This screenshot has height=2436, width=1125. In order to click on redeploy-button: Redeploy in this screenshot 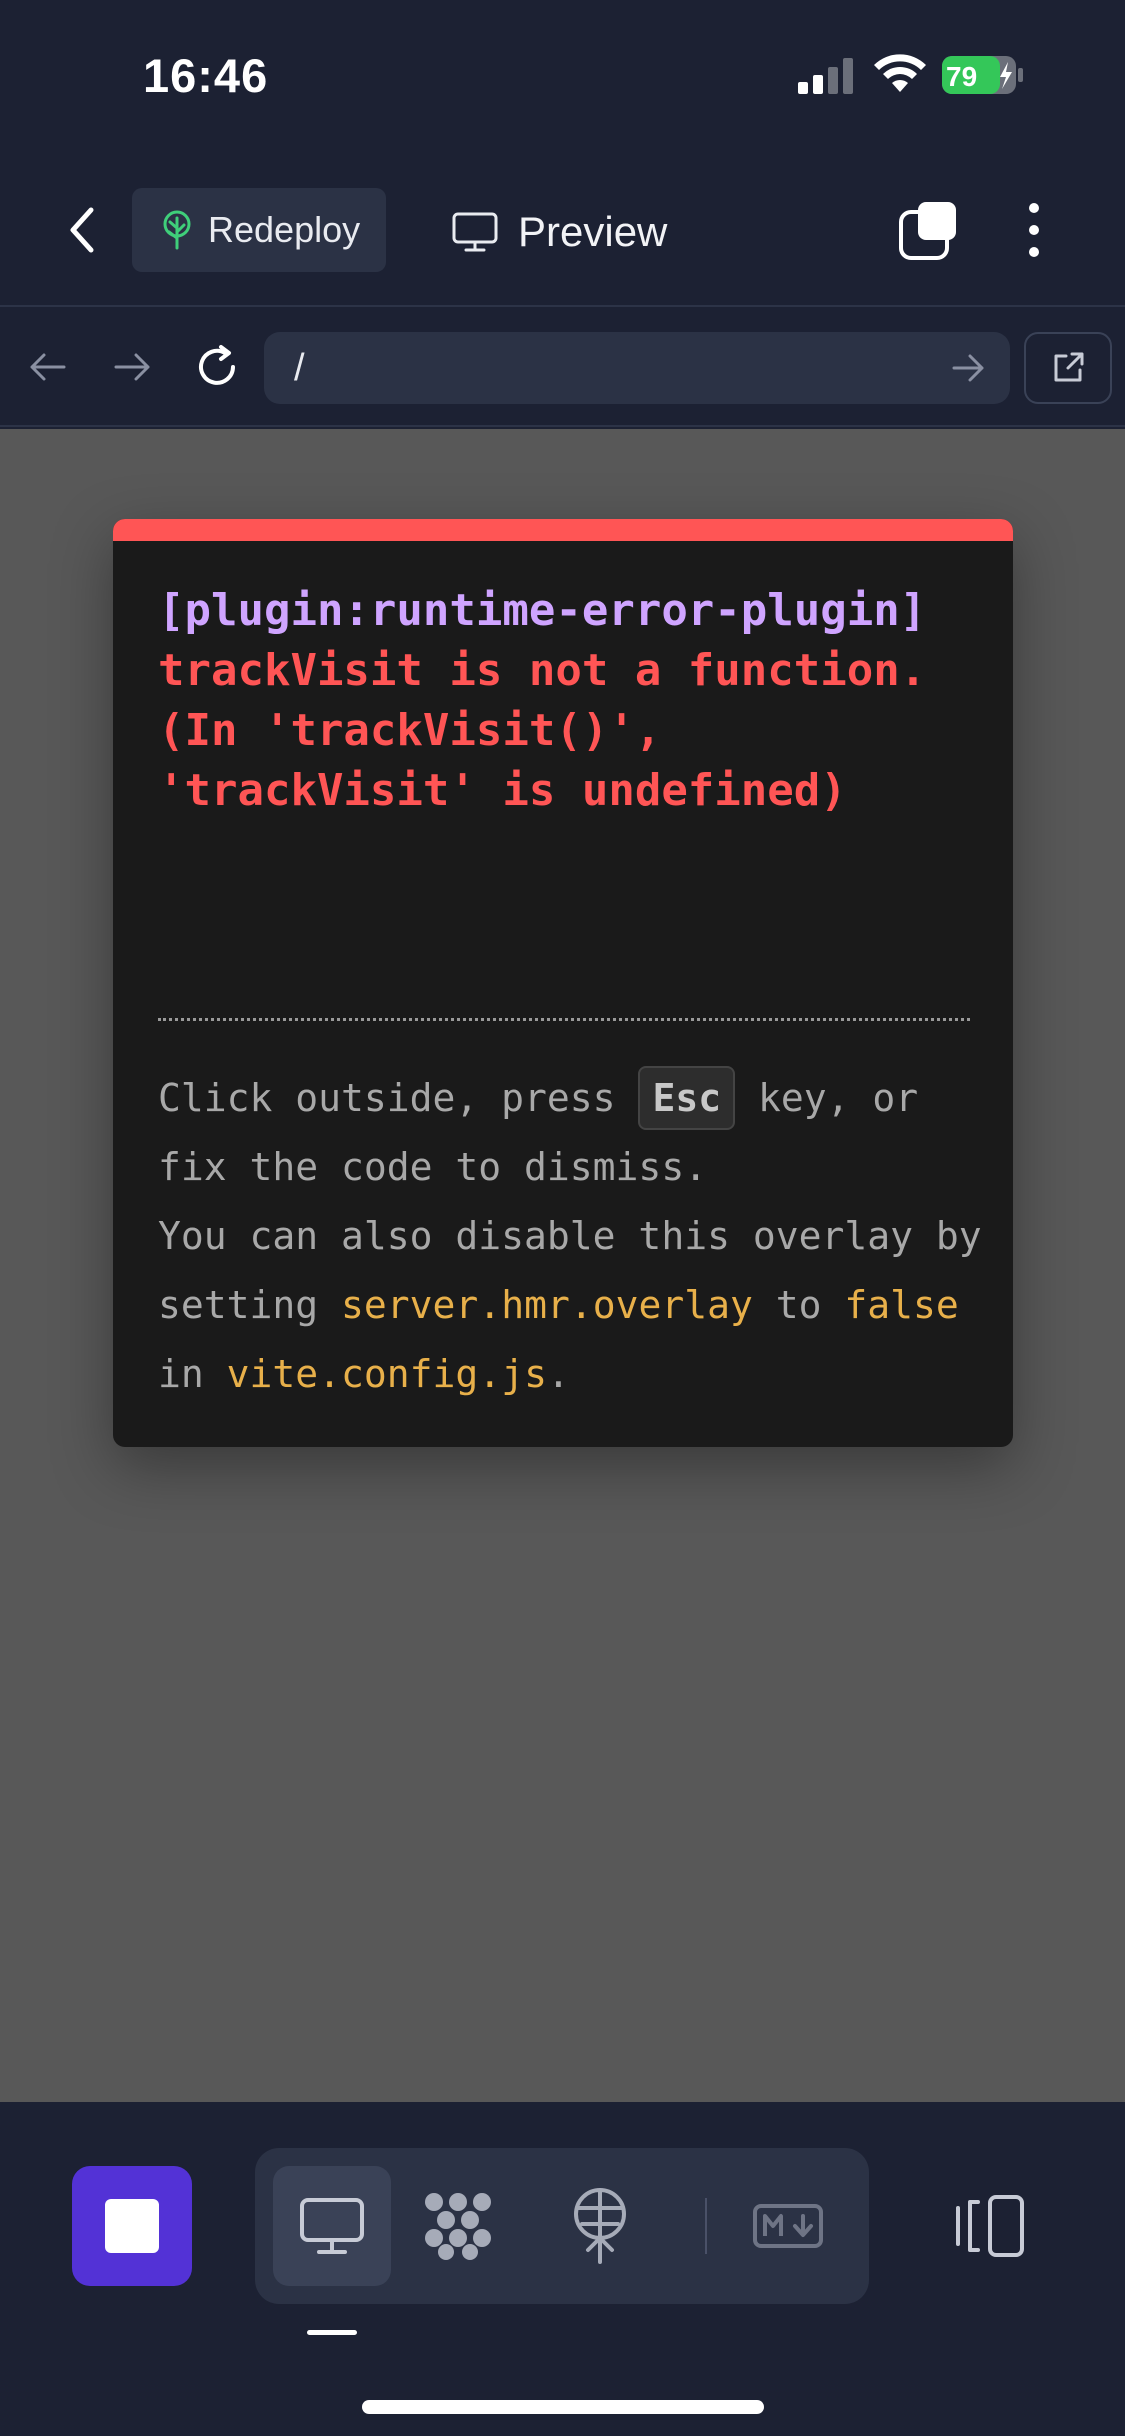, I will do `click(259, 230)`.